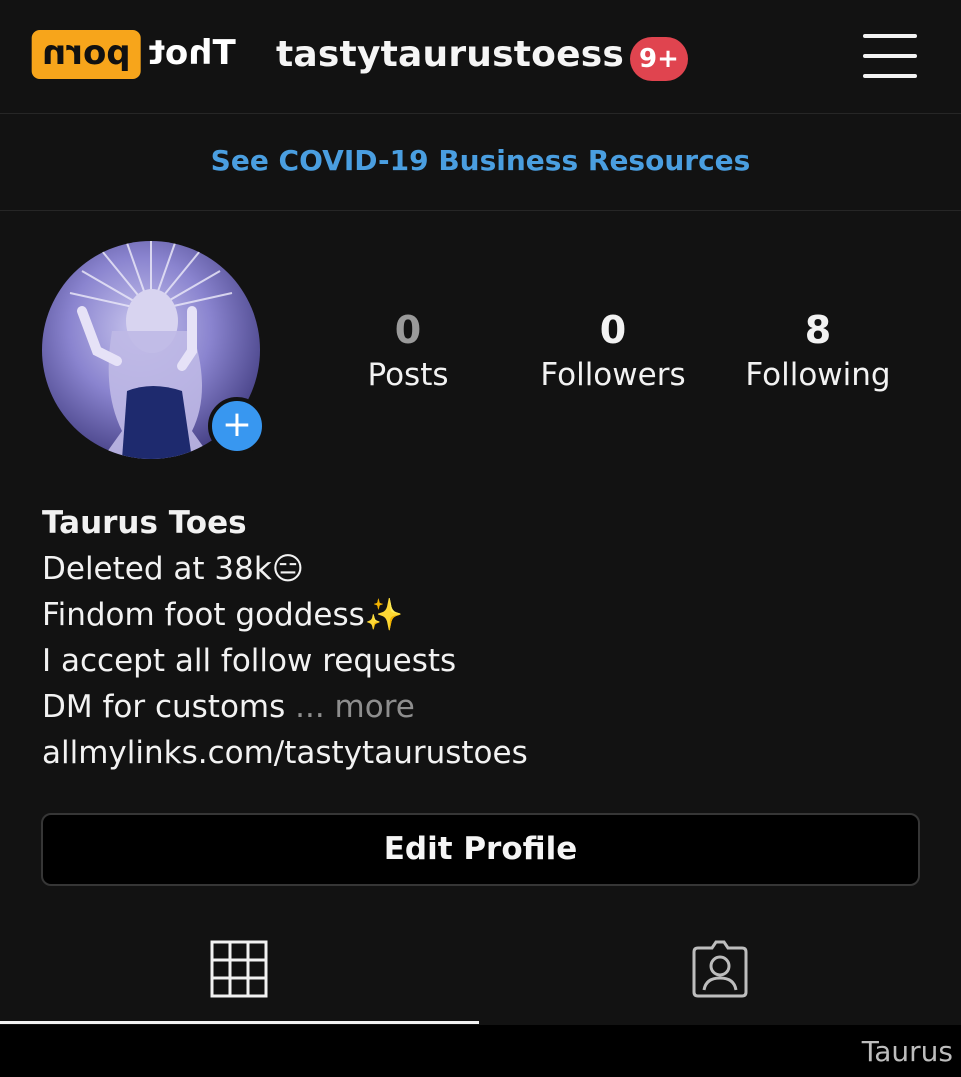 The height and width of the screenshot is (1077, 961). Describe the element at coordinates (482, 753) in the screenshot. I see `bio-website-link: allmylinks.com/tastytaurustoes` at that location.